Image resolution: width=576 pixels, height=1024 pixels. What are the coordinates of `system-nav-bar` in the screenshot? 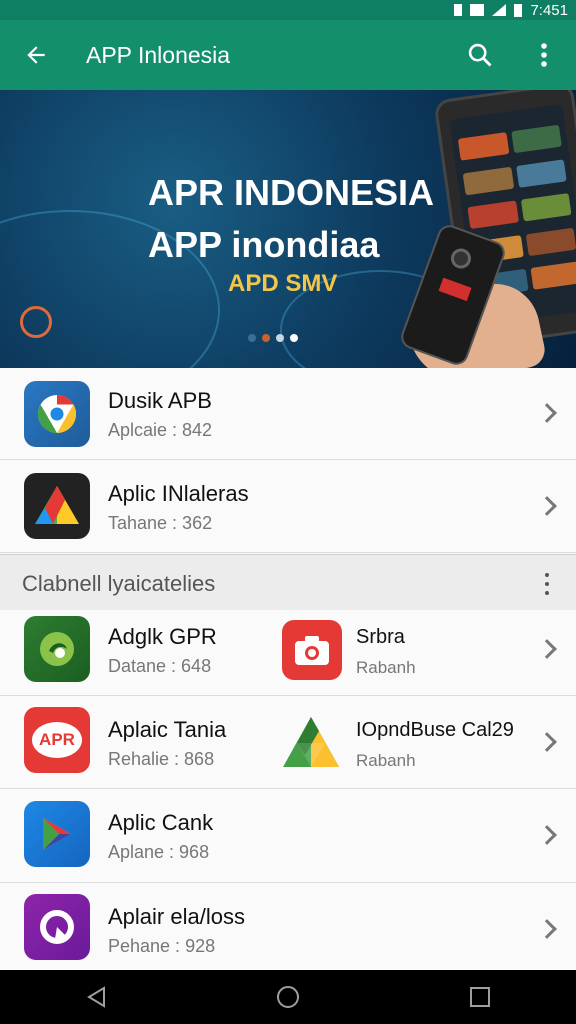 It's located at (288, 997).